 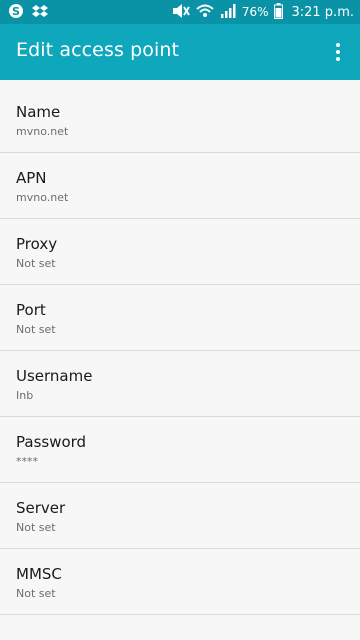 What do you see at coordinates (278, 12) in the screenshot?
I see `battery-icon` at bounding box center [278, 12].